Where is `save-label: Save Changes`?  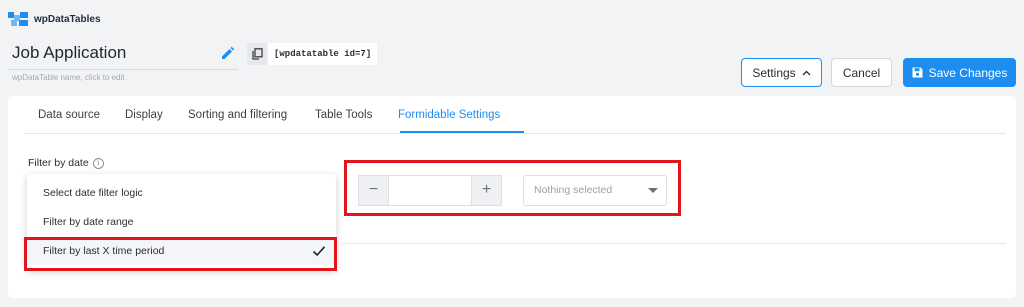 save-label: Save Changes is located at coordinates (968, 72).